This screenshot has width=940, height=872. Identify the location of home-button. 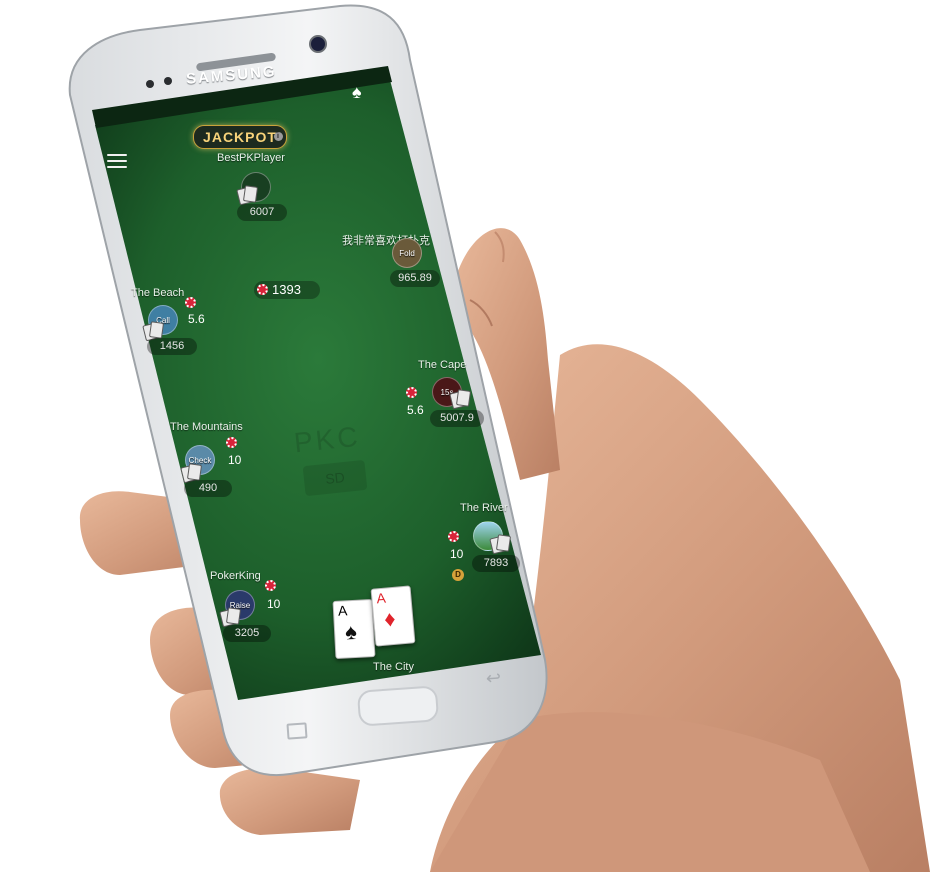
(398, 706).